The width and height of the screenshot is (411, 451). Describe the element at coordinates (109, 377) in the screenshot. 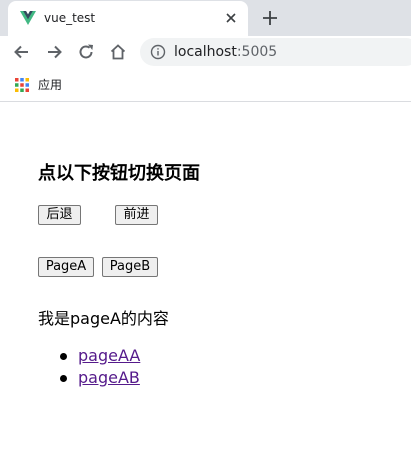

I see `page-ab-link: pageAB` at that location.